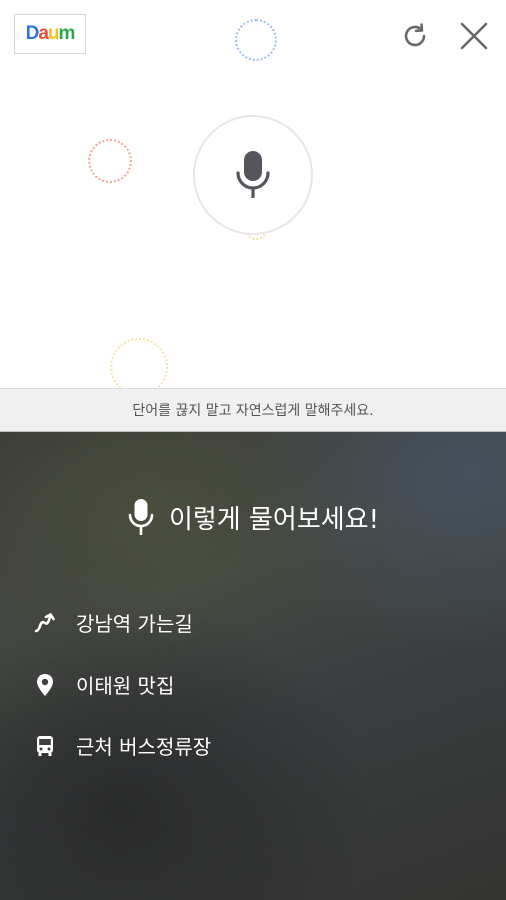 The width and height of the screenshot is (506, 900). I want to click on voice-mic-button, so click(253, 175).